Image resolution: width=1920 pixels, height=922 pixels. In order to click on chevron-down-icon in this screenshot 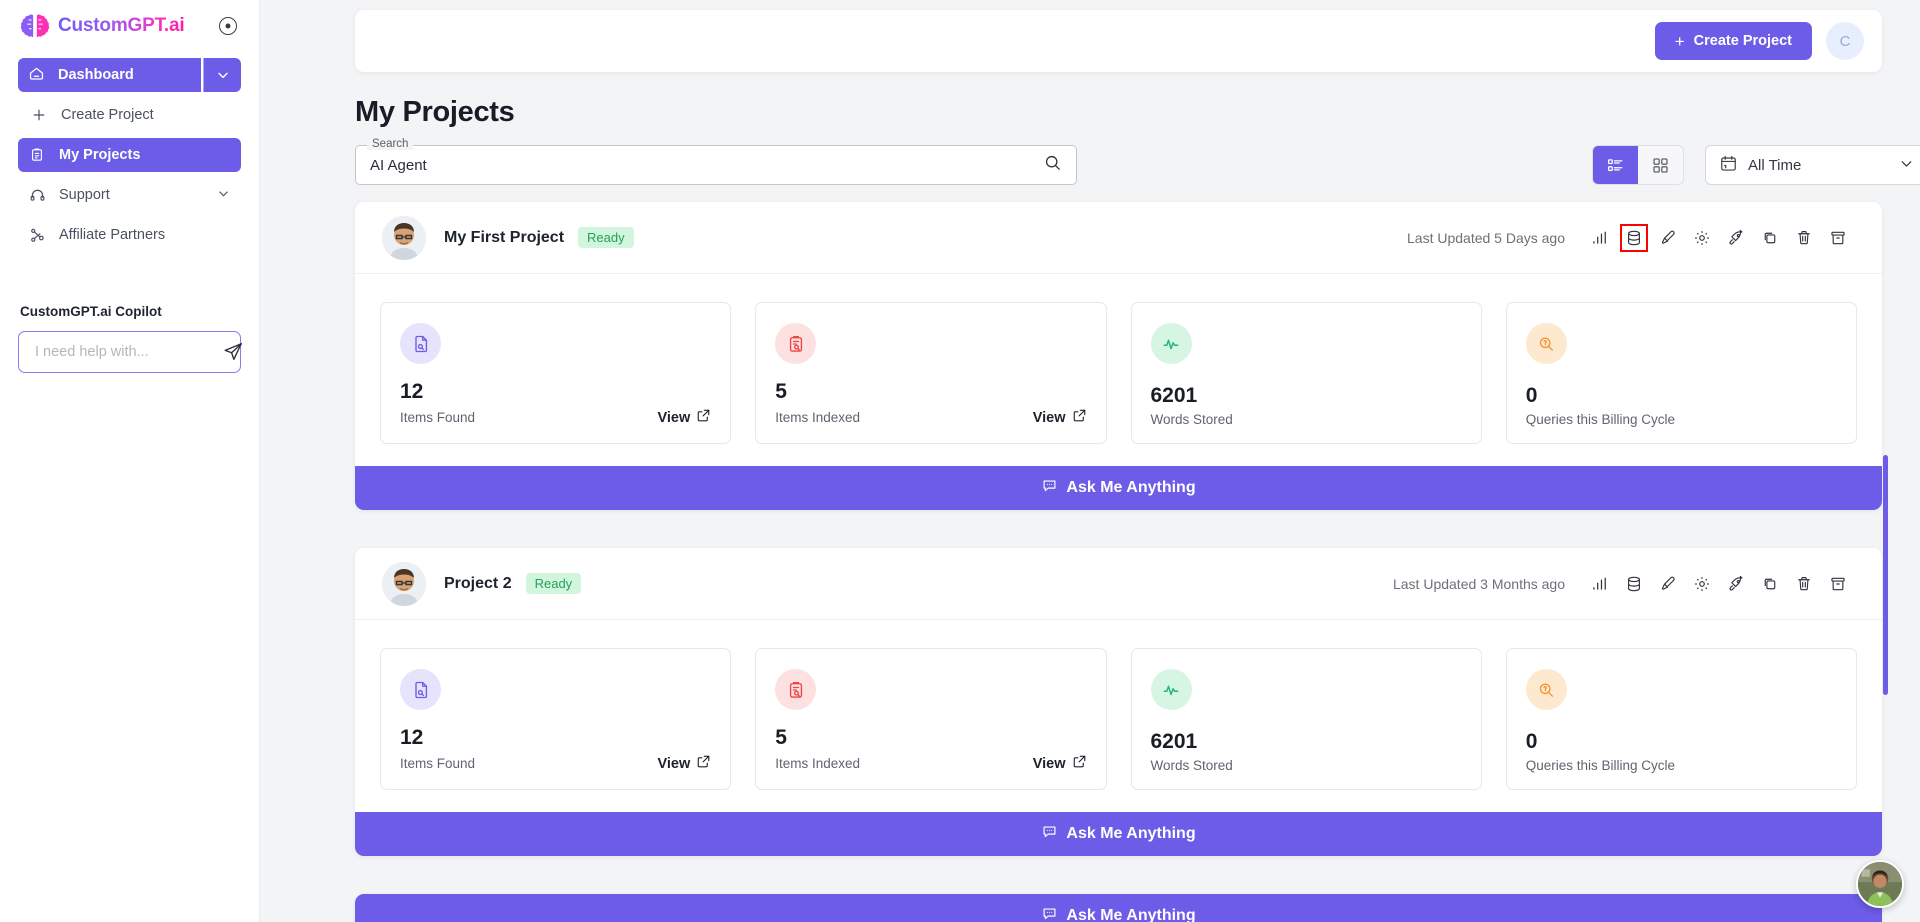, I will do `click(1906, 165)`.